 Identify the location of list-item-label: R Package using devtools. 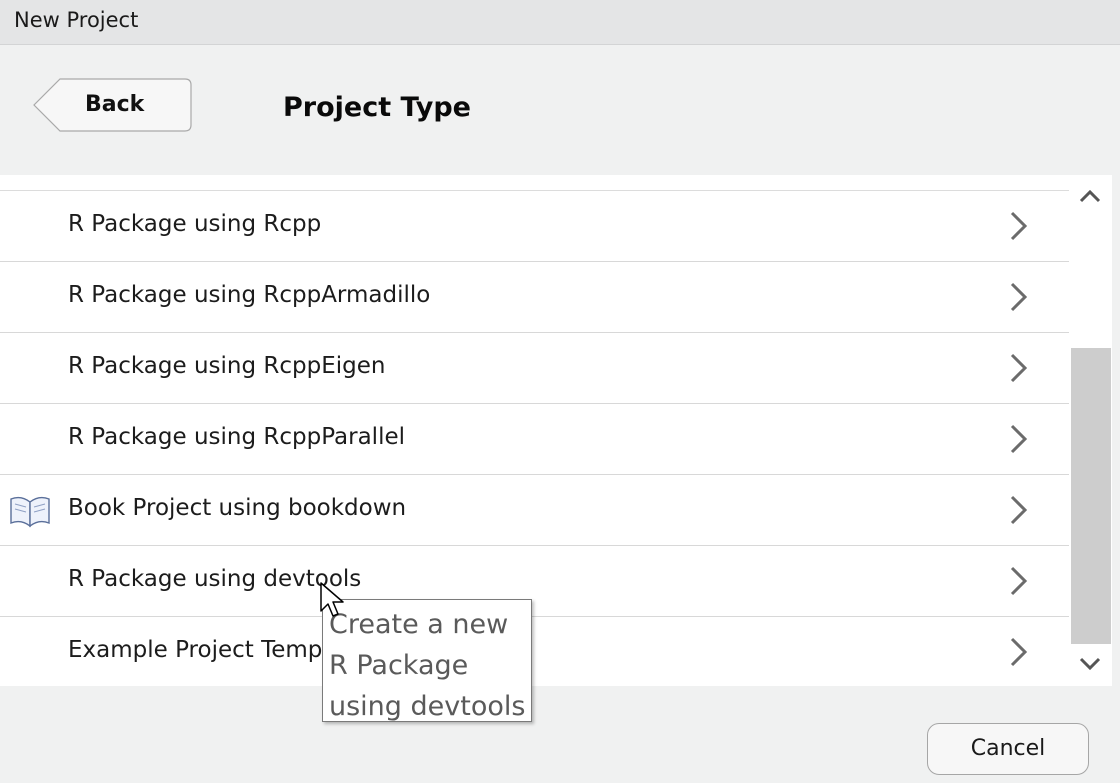
(215, 579).